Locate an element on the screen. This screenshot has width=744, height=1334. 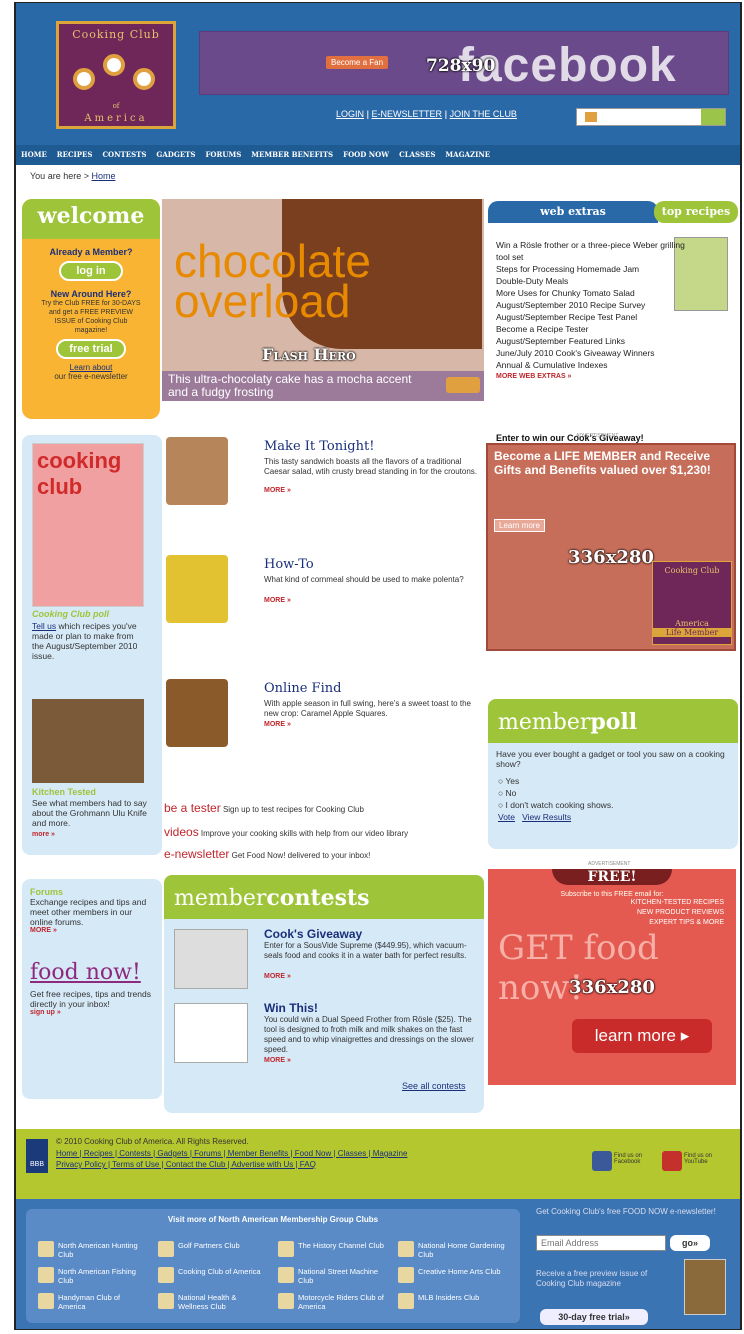
club-link: North American Hunting Club is located at coordinates (93, 1250).